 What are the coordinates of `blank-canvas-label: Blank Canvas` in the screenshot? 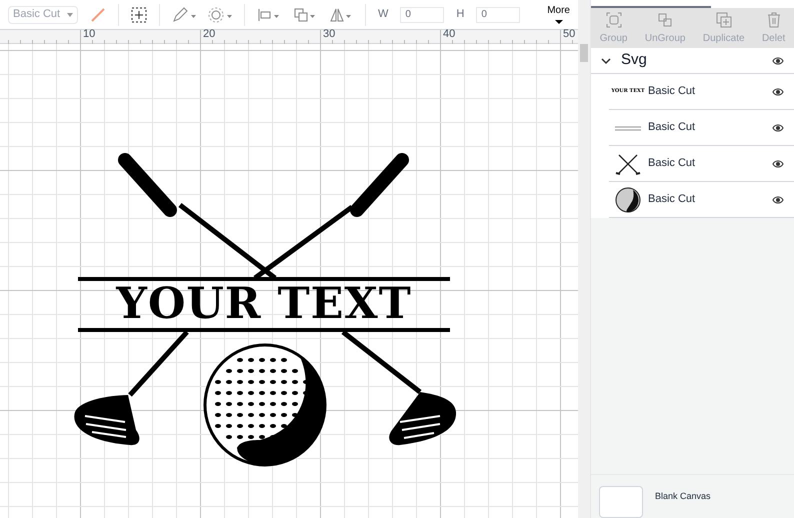 It's located at (683, 496).